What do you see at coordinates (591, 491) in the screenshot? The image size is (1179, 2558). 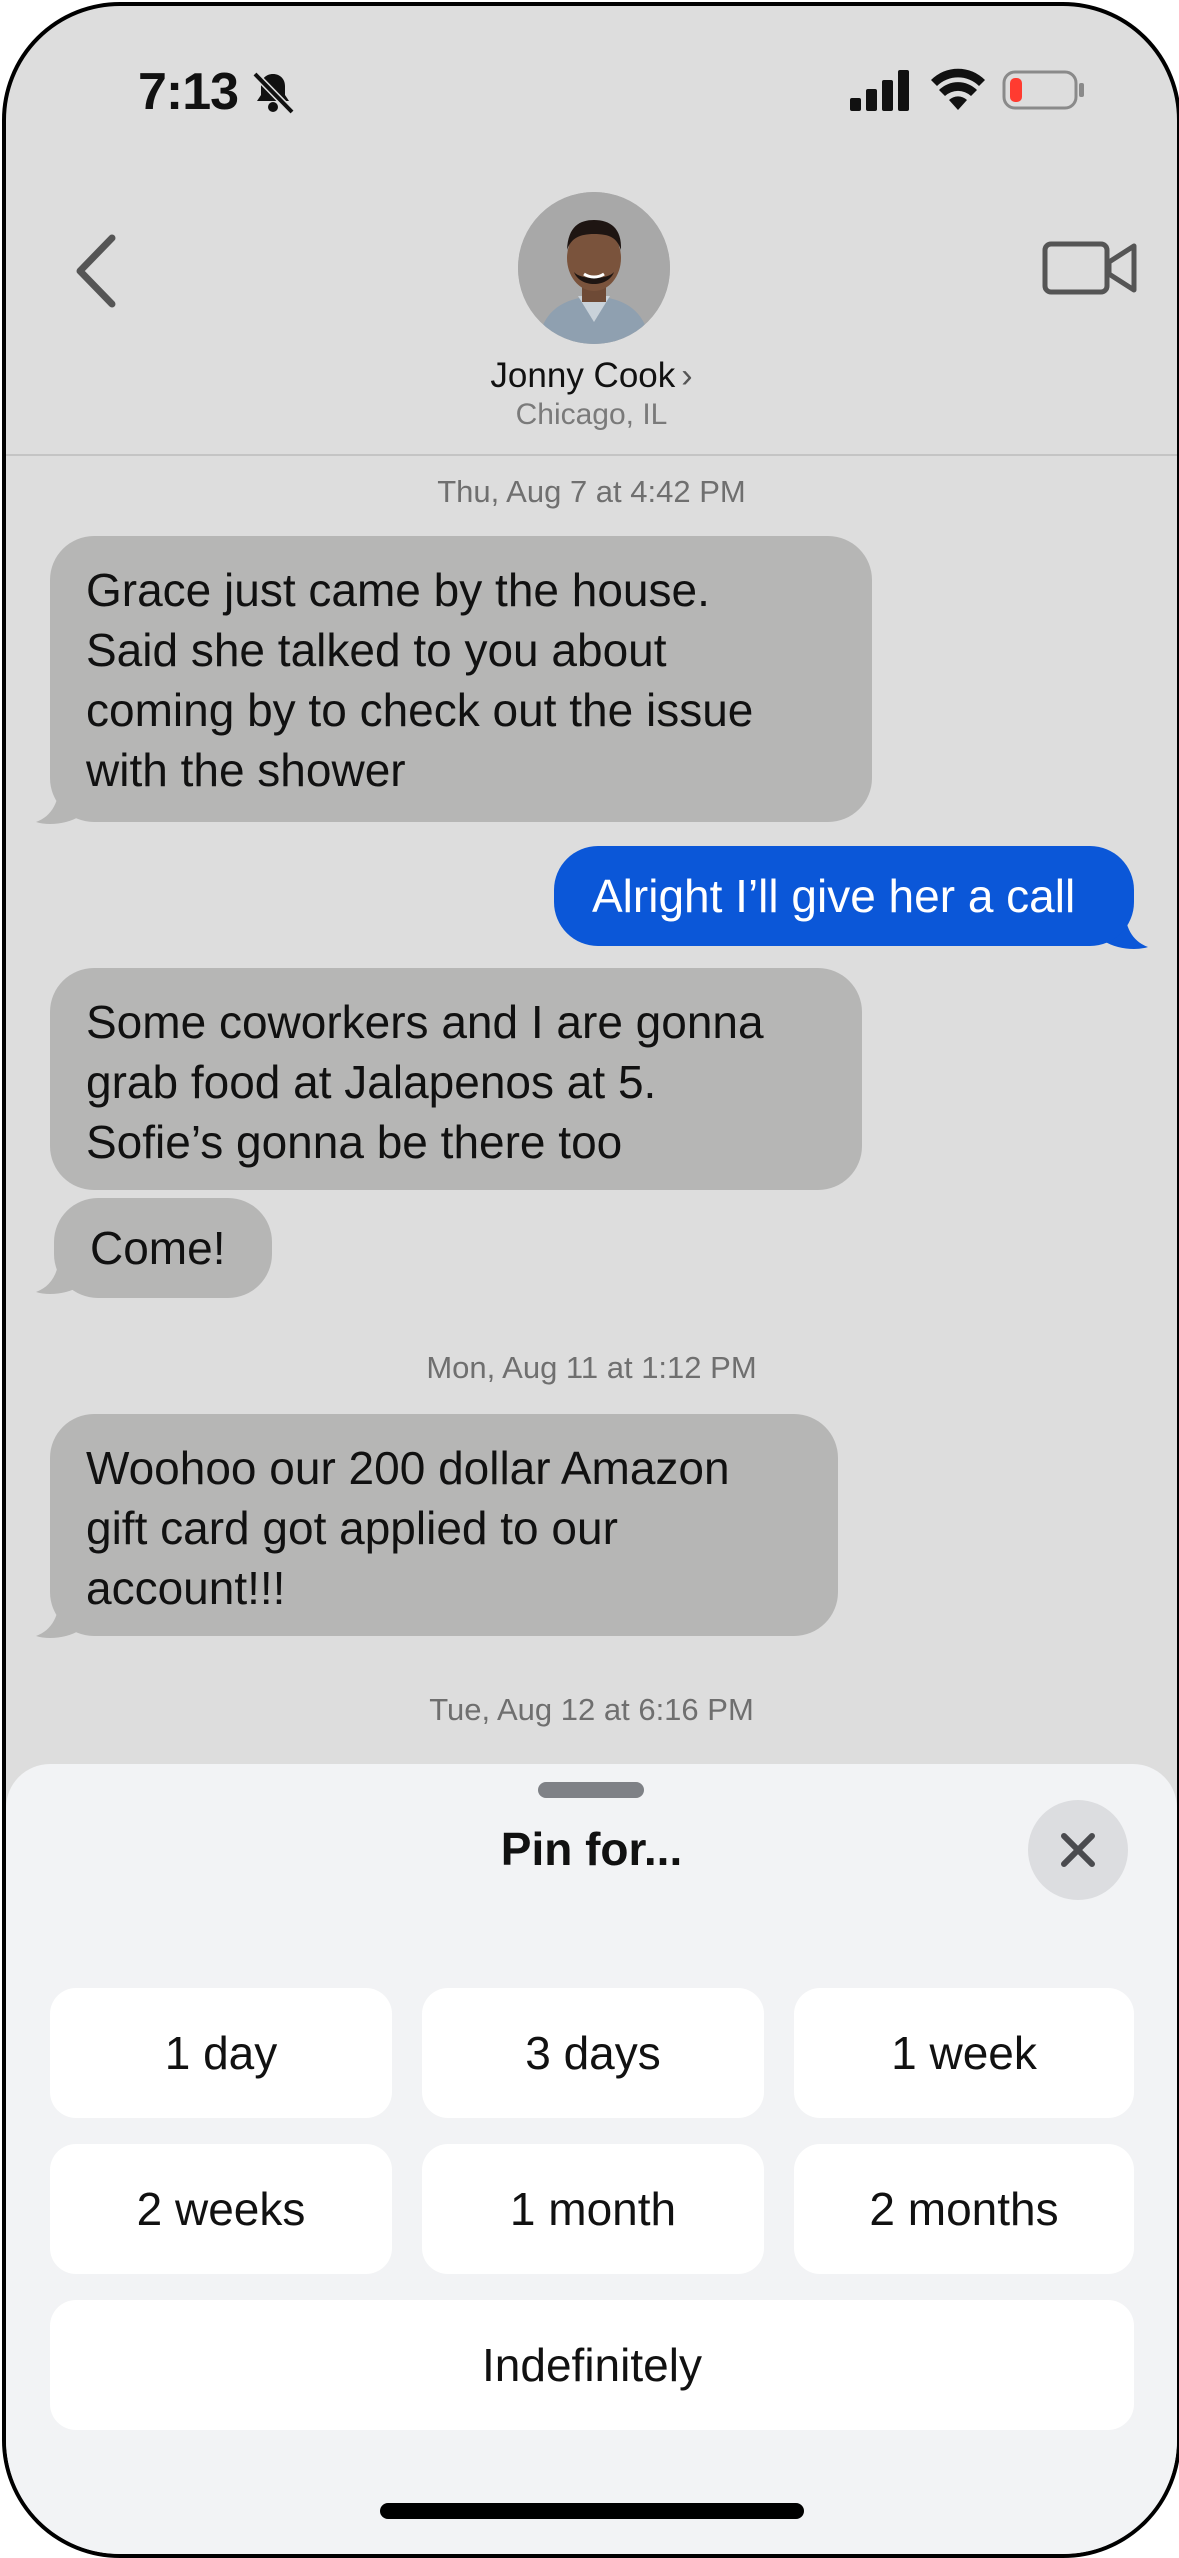 I see `timestamp: Thu, Aug 7 at 4:42 PM` at bounding box center [591, 491].